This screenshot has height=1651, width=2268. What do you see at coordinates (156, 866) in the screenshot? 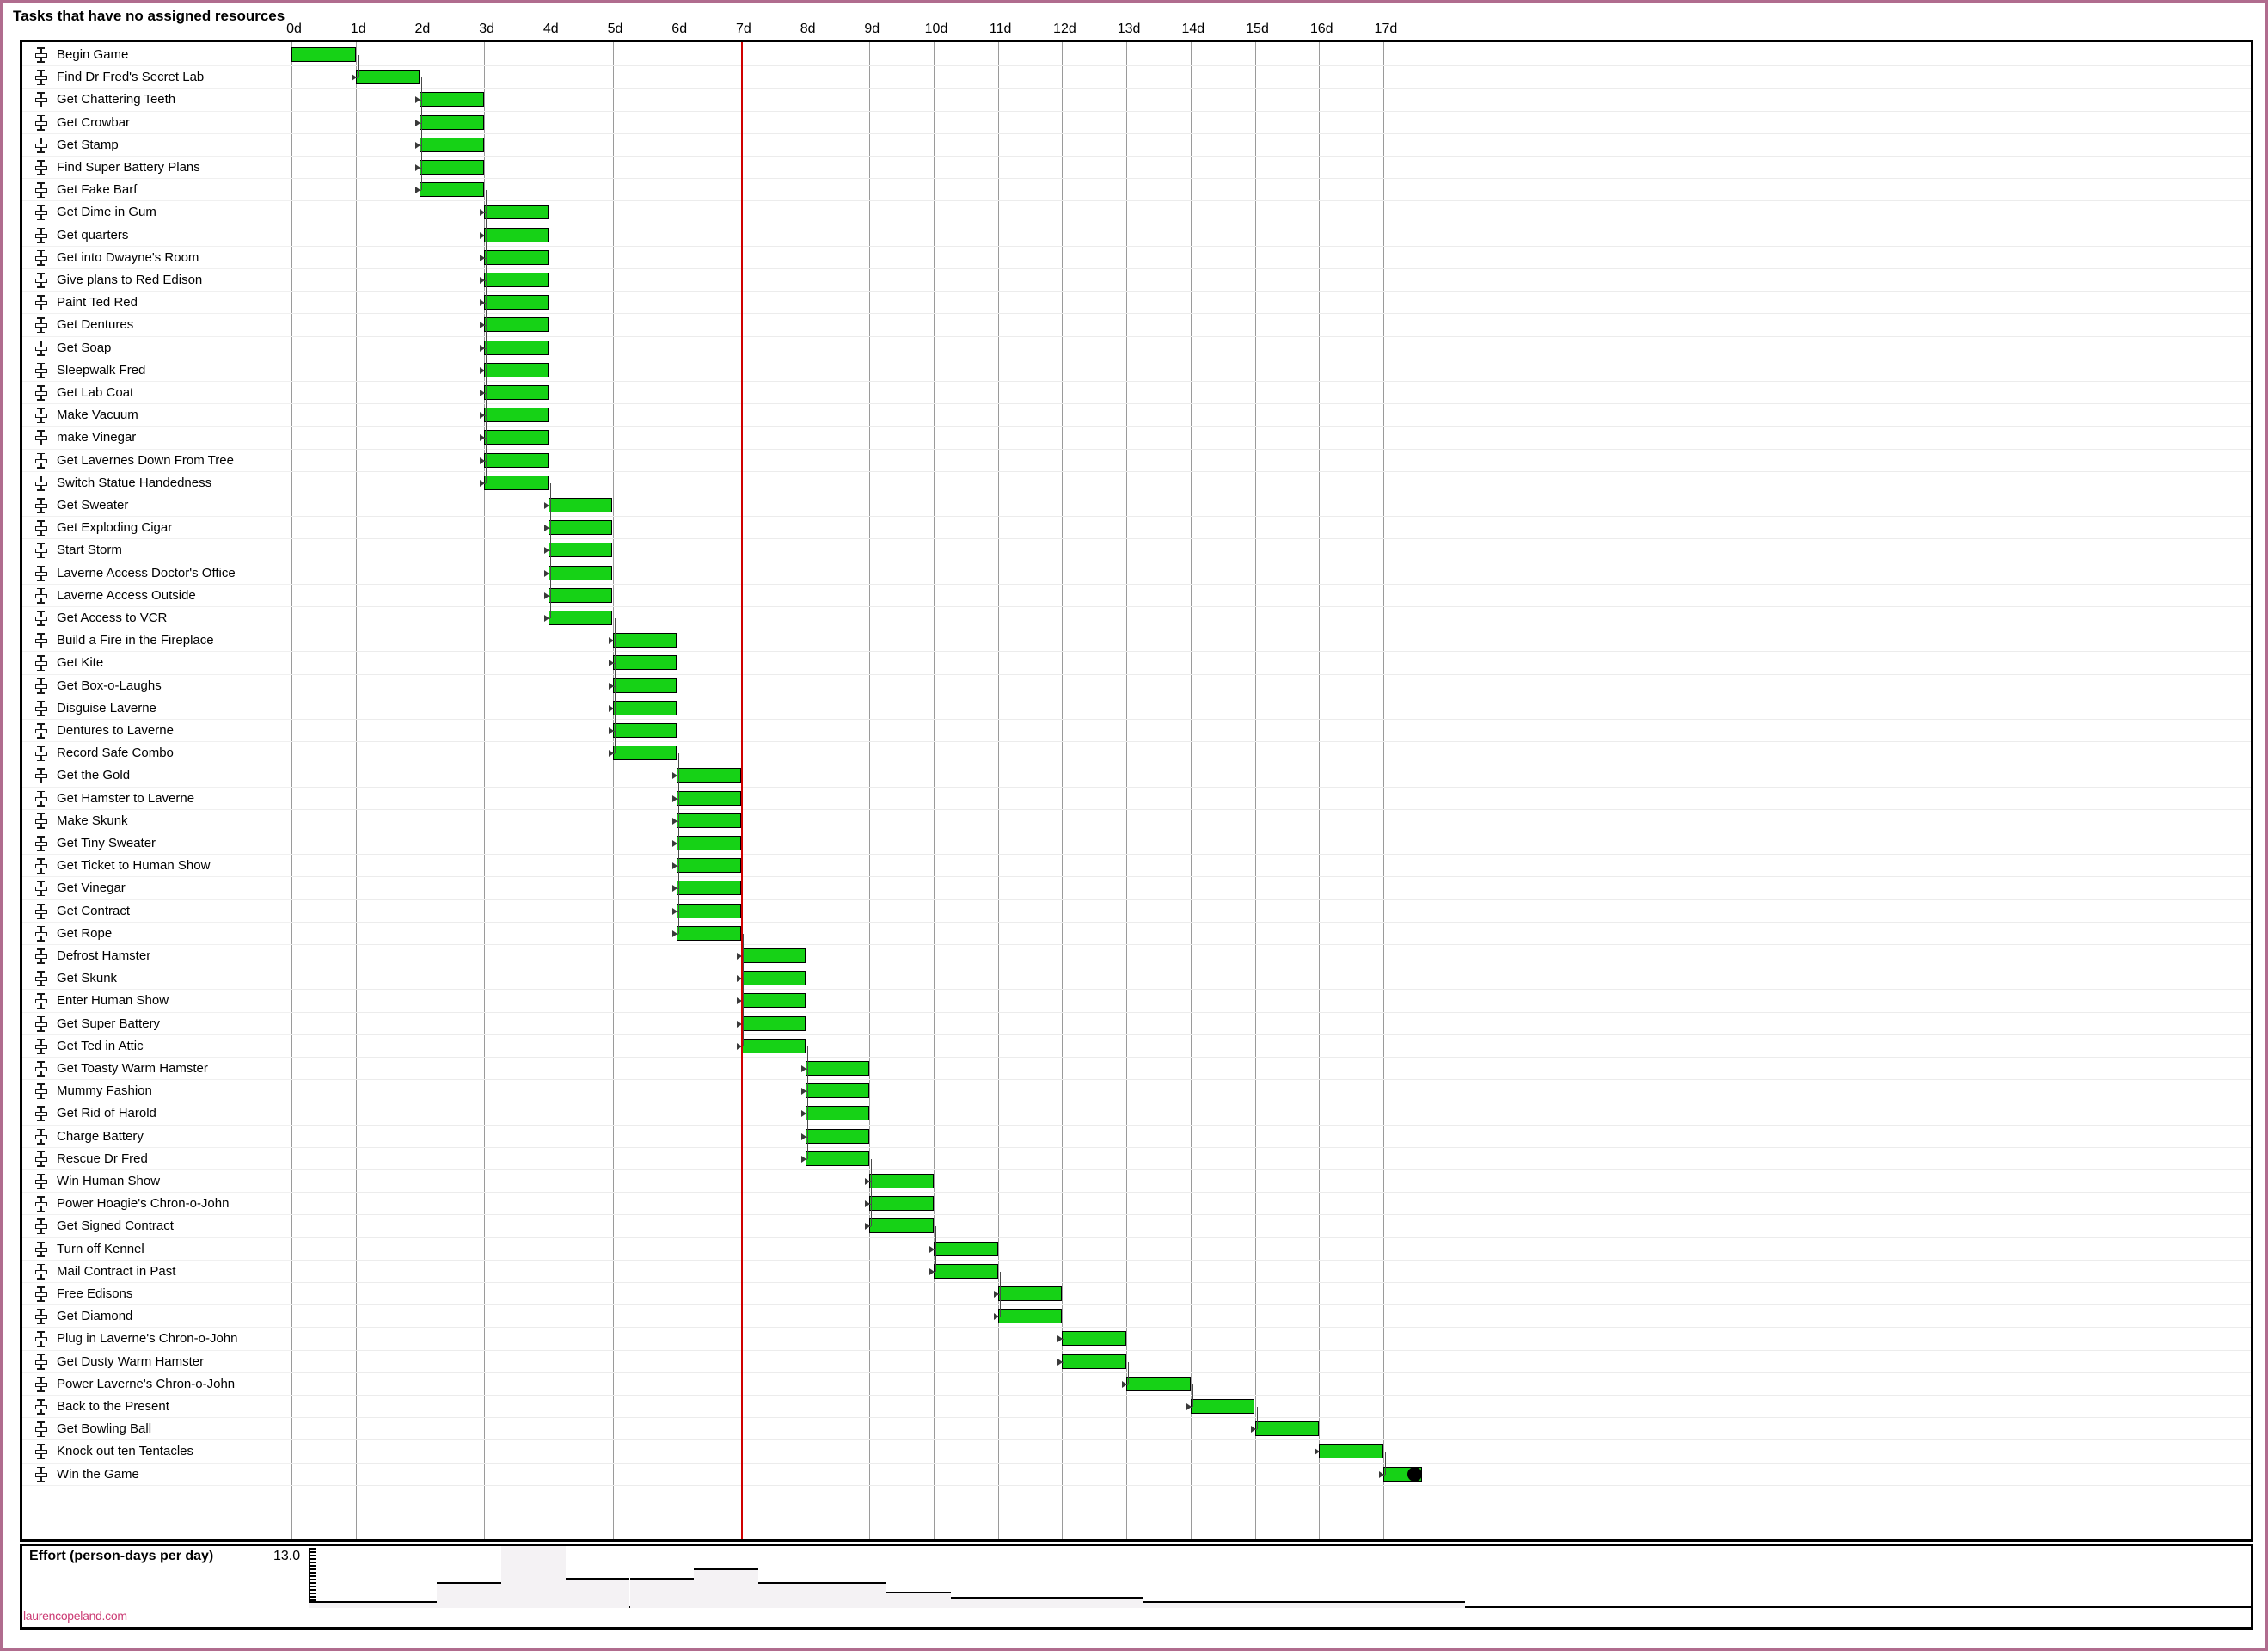
I see `task-row: Get Ticket to Human Show` at bounding box center [156, 866].